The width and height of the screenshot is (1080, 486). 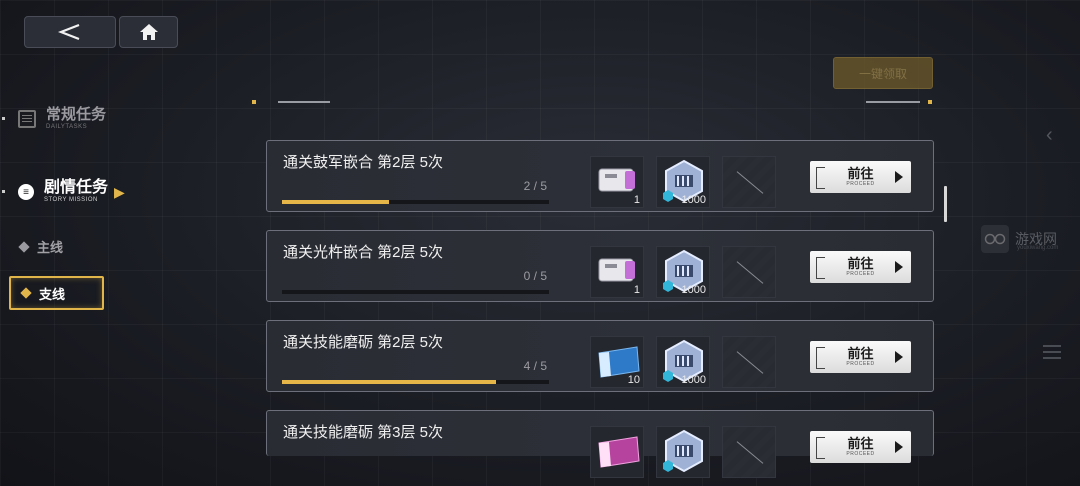 I want to click on task-title: 通关鼓军嵌合 第2层 5次, so click(x=363, y=162).